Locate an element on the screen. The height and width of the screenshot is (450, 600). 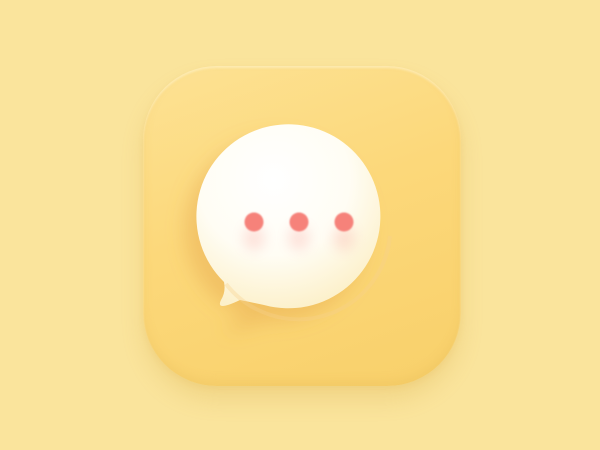
typing-dots is located at coordinates (299, 231).